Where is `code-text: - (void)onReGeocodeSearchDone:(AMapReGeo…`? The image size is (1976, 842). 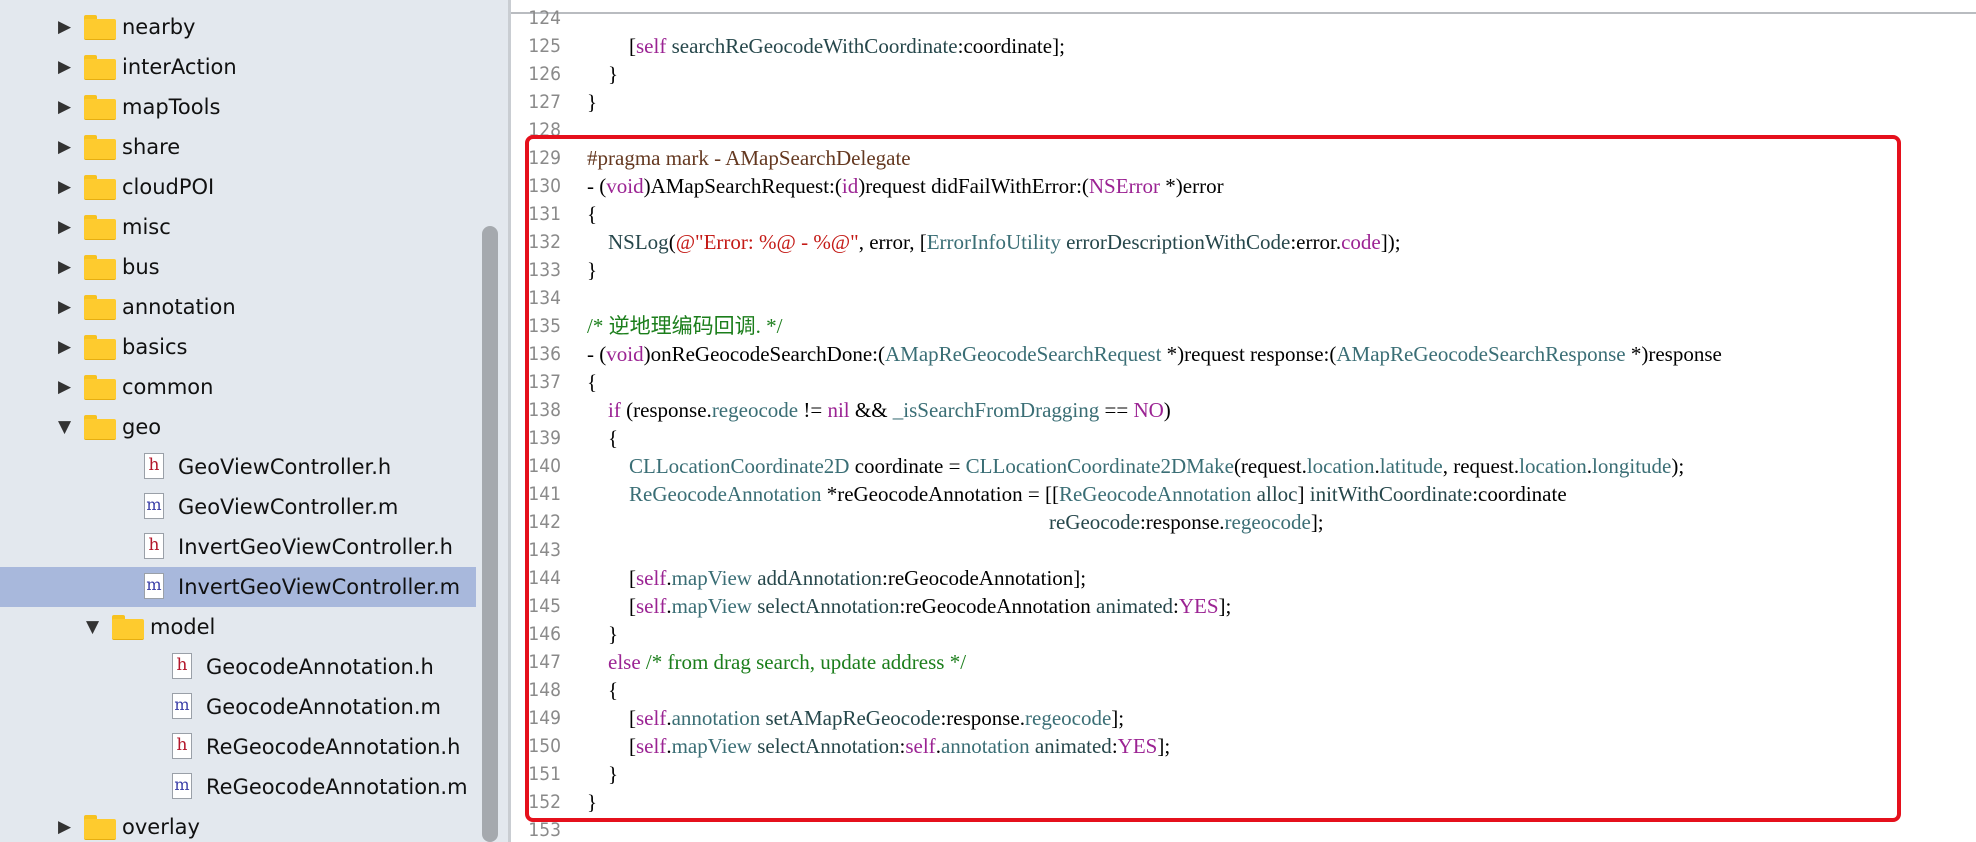 code-text: - (void)onReGeocodeSearchDone:(AMapReGeo… is located at coordinates (1154, 354).